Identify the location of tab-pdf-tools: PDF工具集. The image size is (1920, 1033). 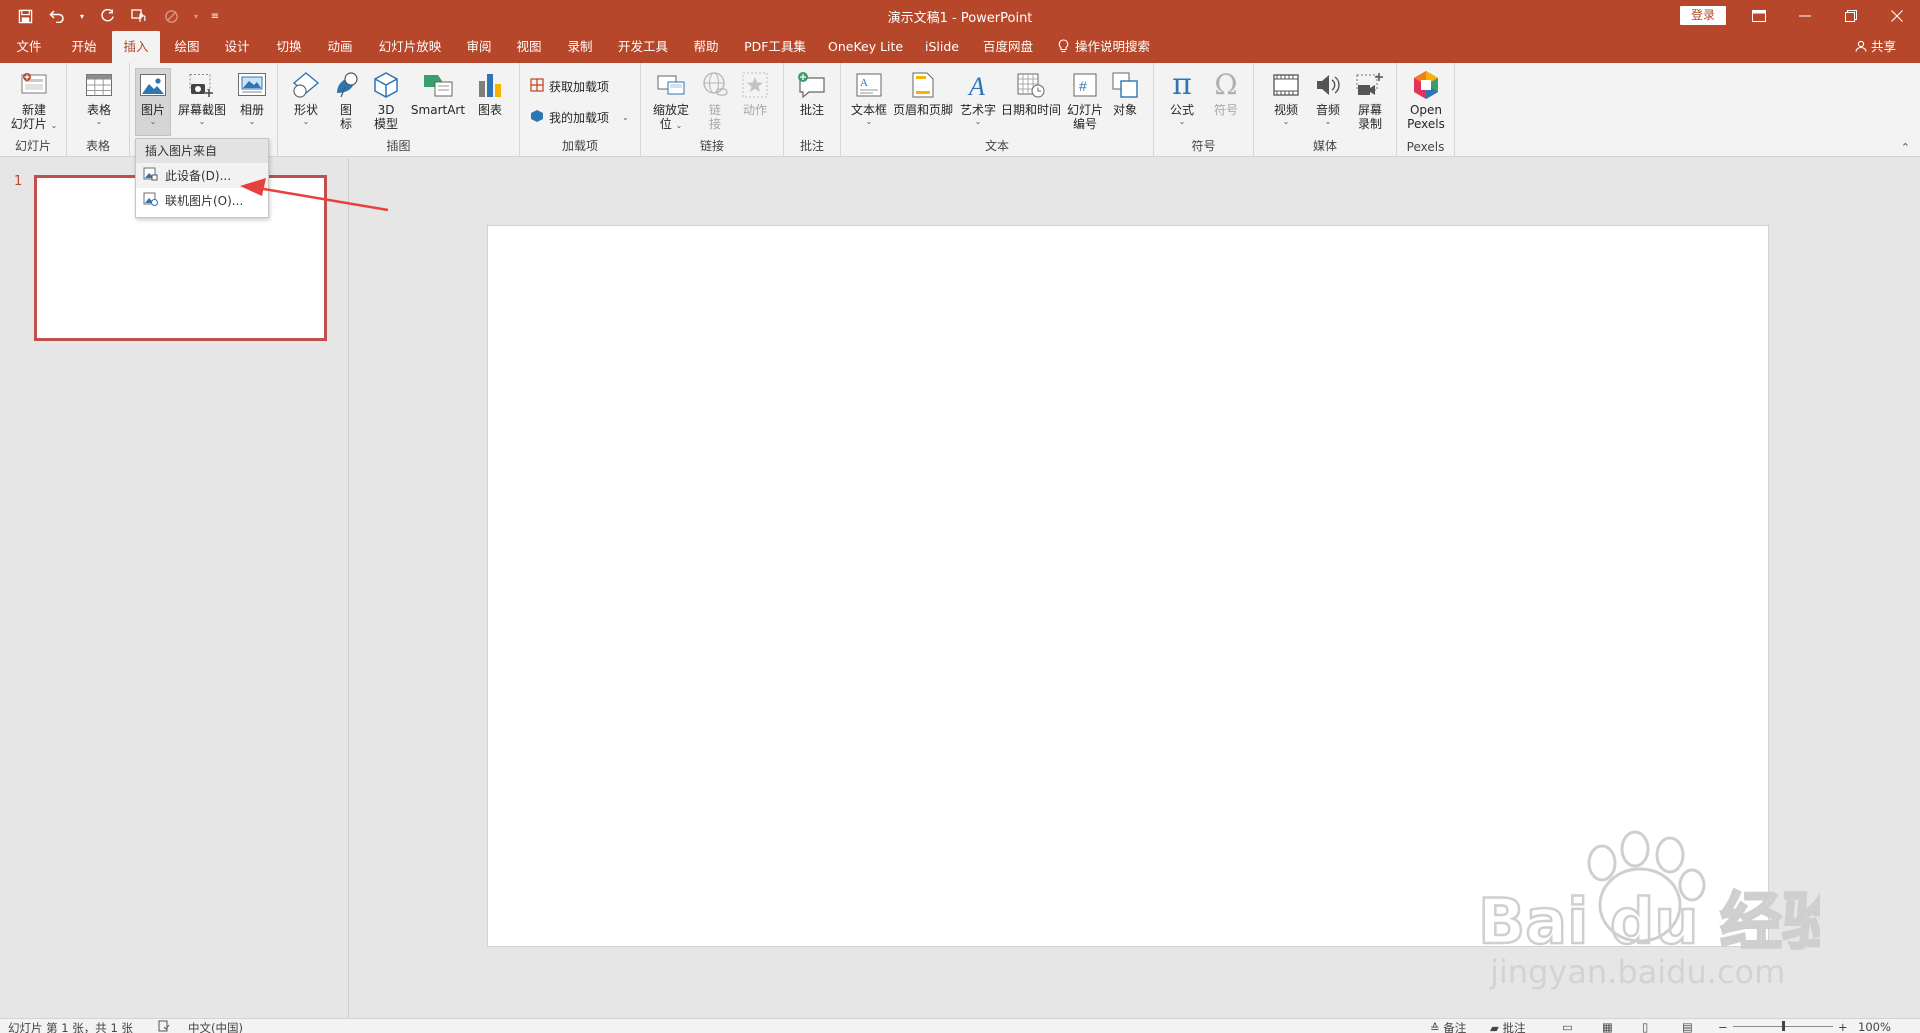
(775, 47).